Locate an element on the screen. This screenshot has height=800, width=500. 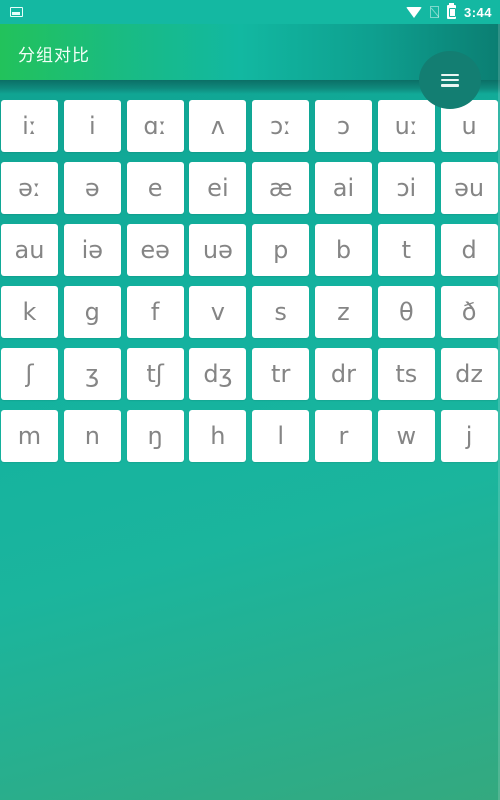
phoneme-tile: ʌ is located at coordinates (218, 126).